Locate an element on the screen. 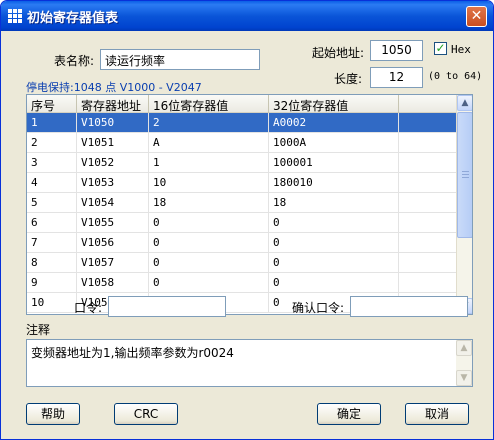 The image size is (494, 440). table-row: 8 V1057 0 0 is located at coordinates (242, 263).